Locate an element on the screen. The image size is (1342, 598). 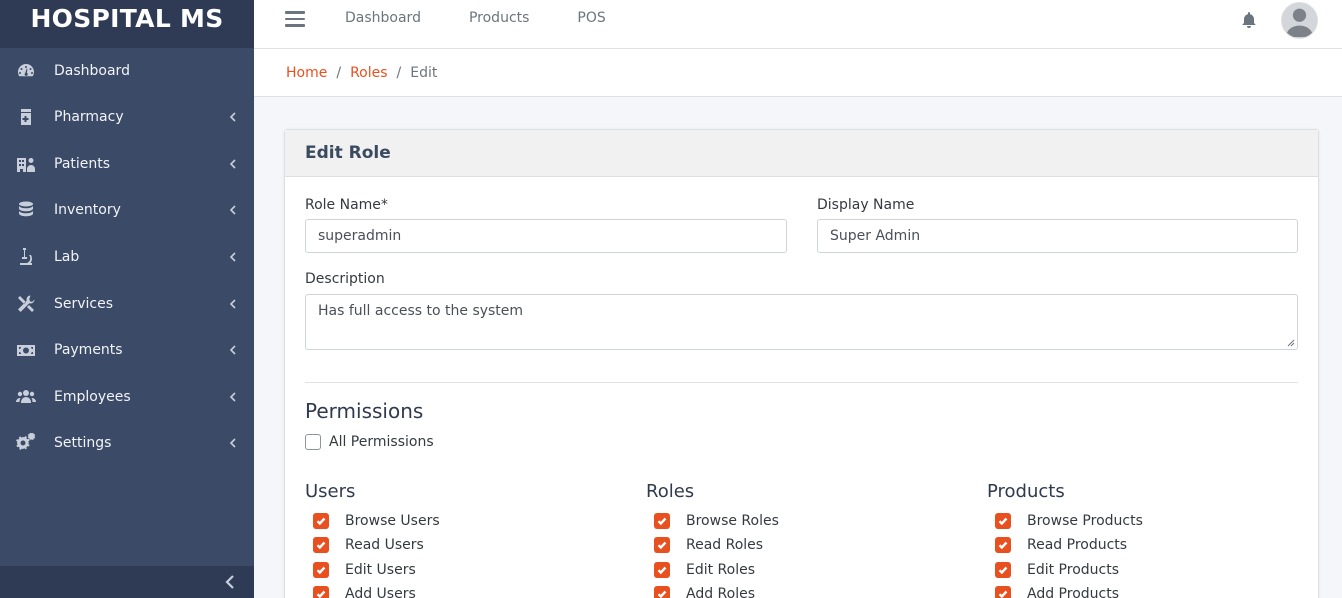
display-name-input: Super Admin is located at coordinates (1057, 236).